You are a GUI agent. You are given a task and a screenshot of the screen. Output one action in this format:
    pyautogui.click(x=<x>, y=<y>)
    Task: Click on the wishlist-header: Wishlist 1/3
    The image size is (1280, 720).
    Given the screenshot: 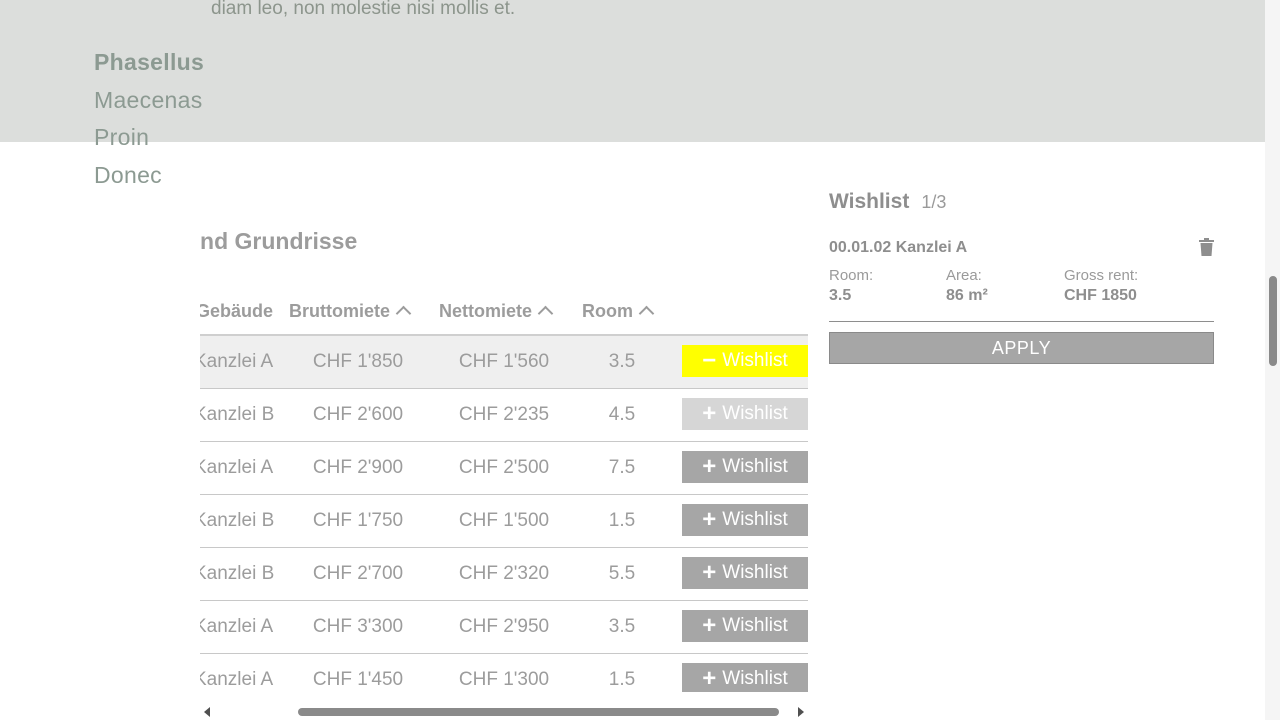 What is the action you would take?
    pyautogui.click(x=1021, y=202)
    